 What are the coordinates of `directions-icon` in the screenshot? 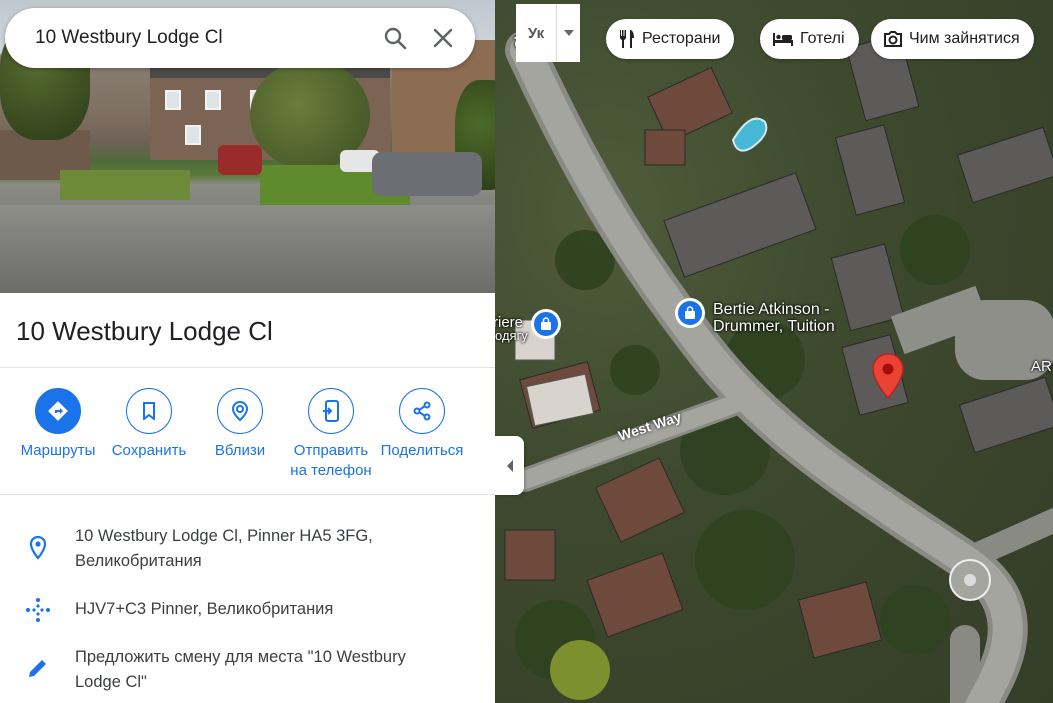 It's located at (58, 411).